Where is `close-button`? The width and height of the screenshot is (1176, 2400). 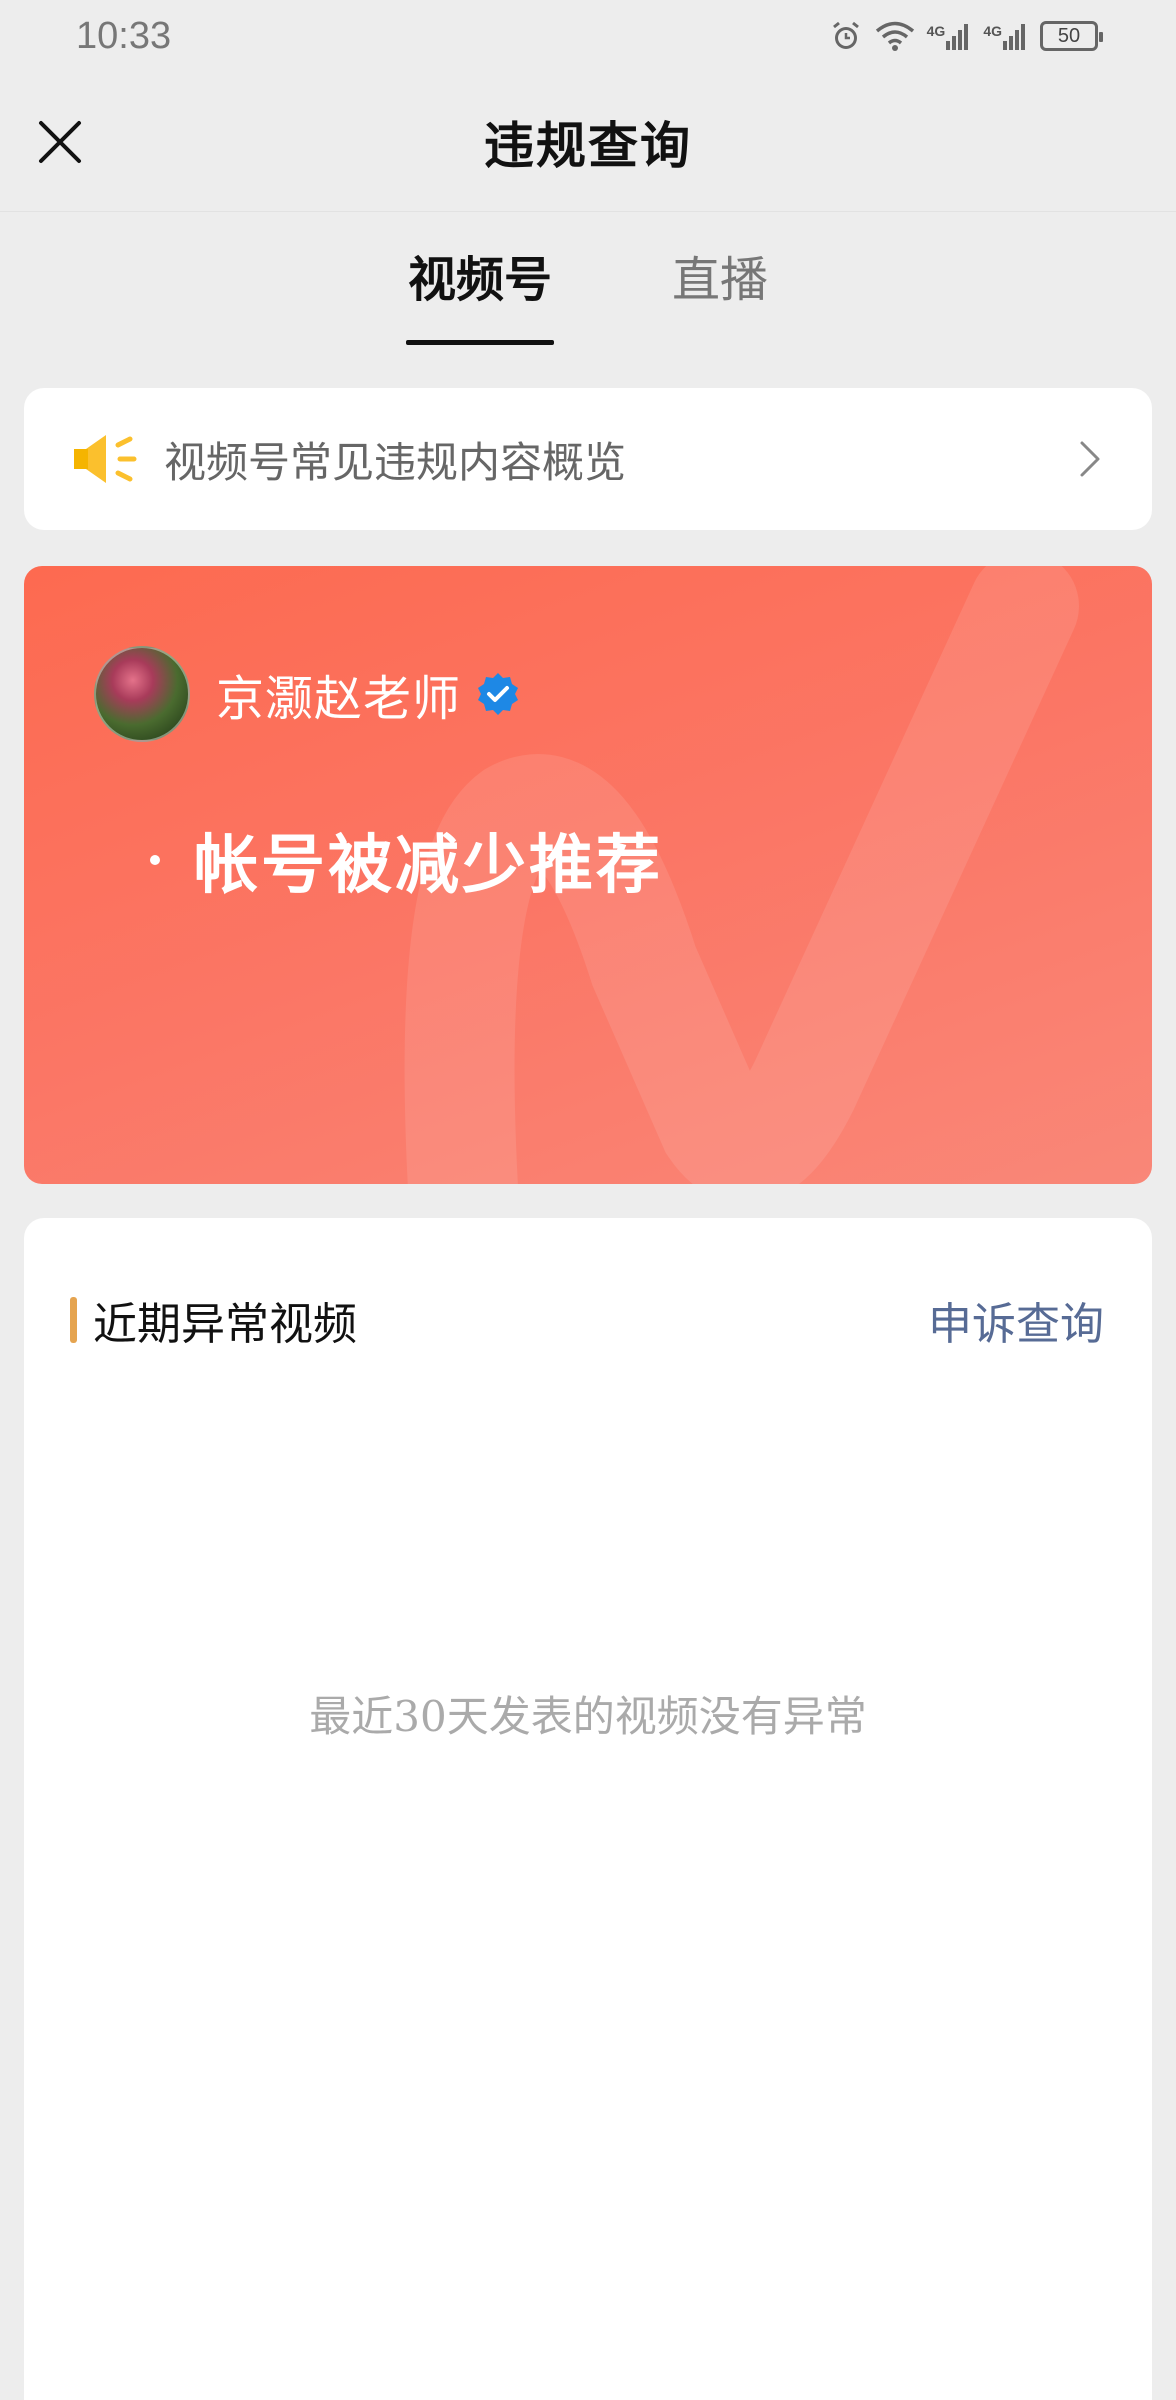
close-button is located at coordinates (60, 142).